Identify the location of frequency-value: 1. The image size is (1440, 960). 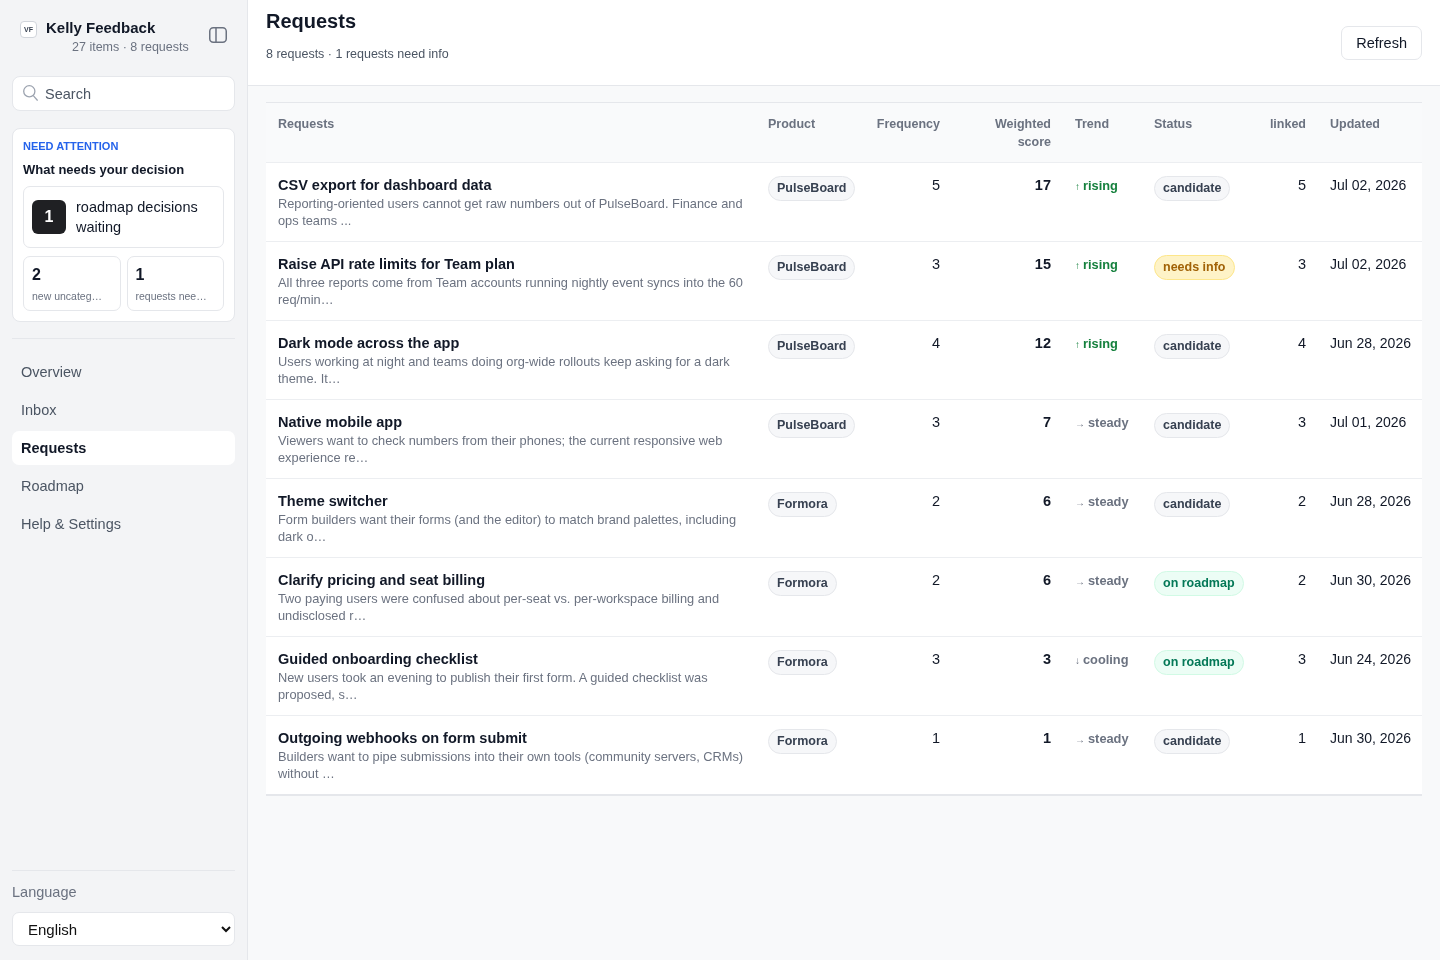
(935, 738).